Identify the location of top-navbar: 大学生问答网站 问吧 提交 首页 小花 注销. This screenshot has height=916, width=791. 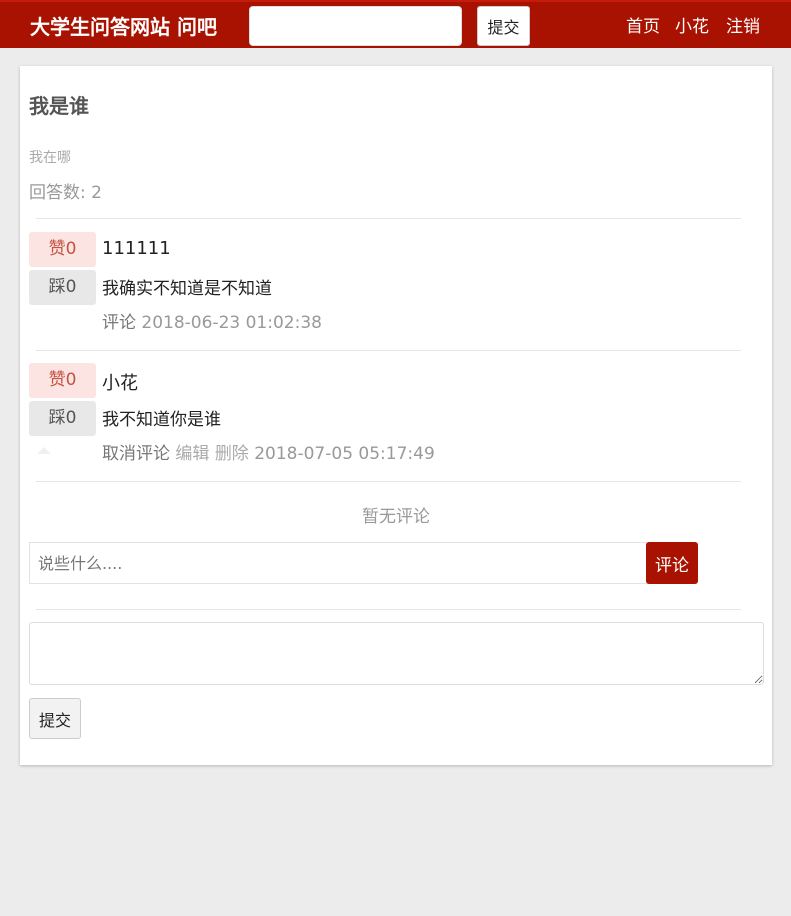
(395, 24).